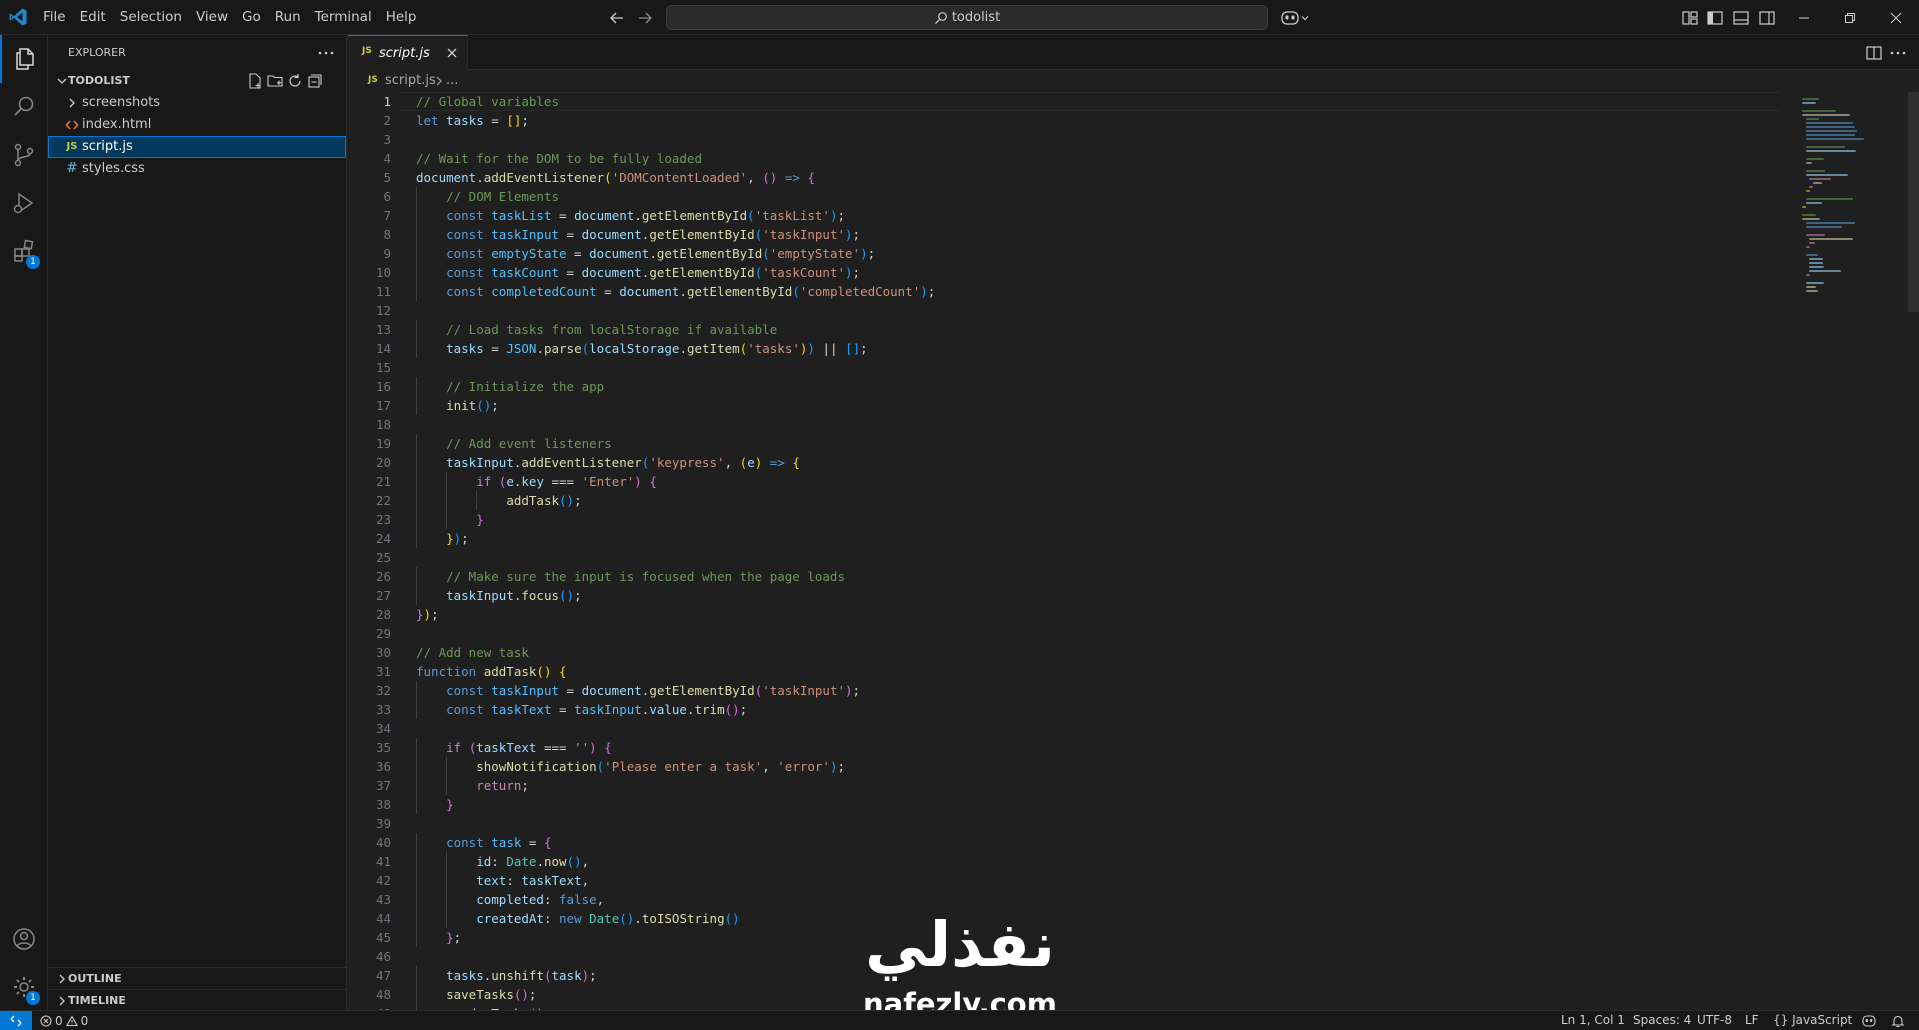 The image size is (1919, 1030). What do you see at coordinates (1898, 1021) in the screenshot?
I see `notifications-bell-icon` at bounding box center [1898, 1021].